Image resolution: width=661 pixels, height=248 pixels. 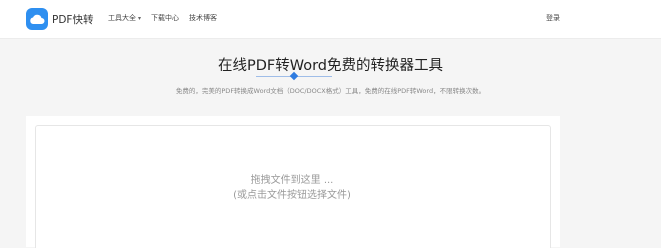 I want to click on nav-item-tools: 工具大全 ▾, so click(x=124, y=18).